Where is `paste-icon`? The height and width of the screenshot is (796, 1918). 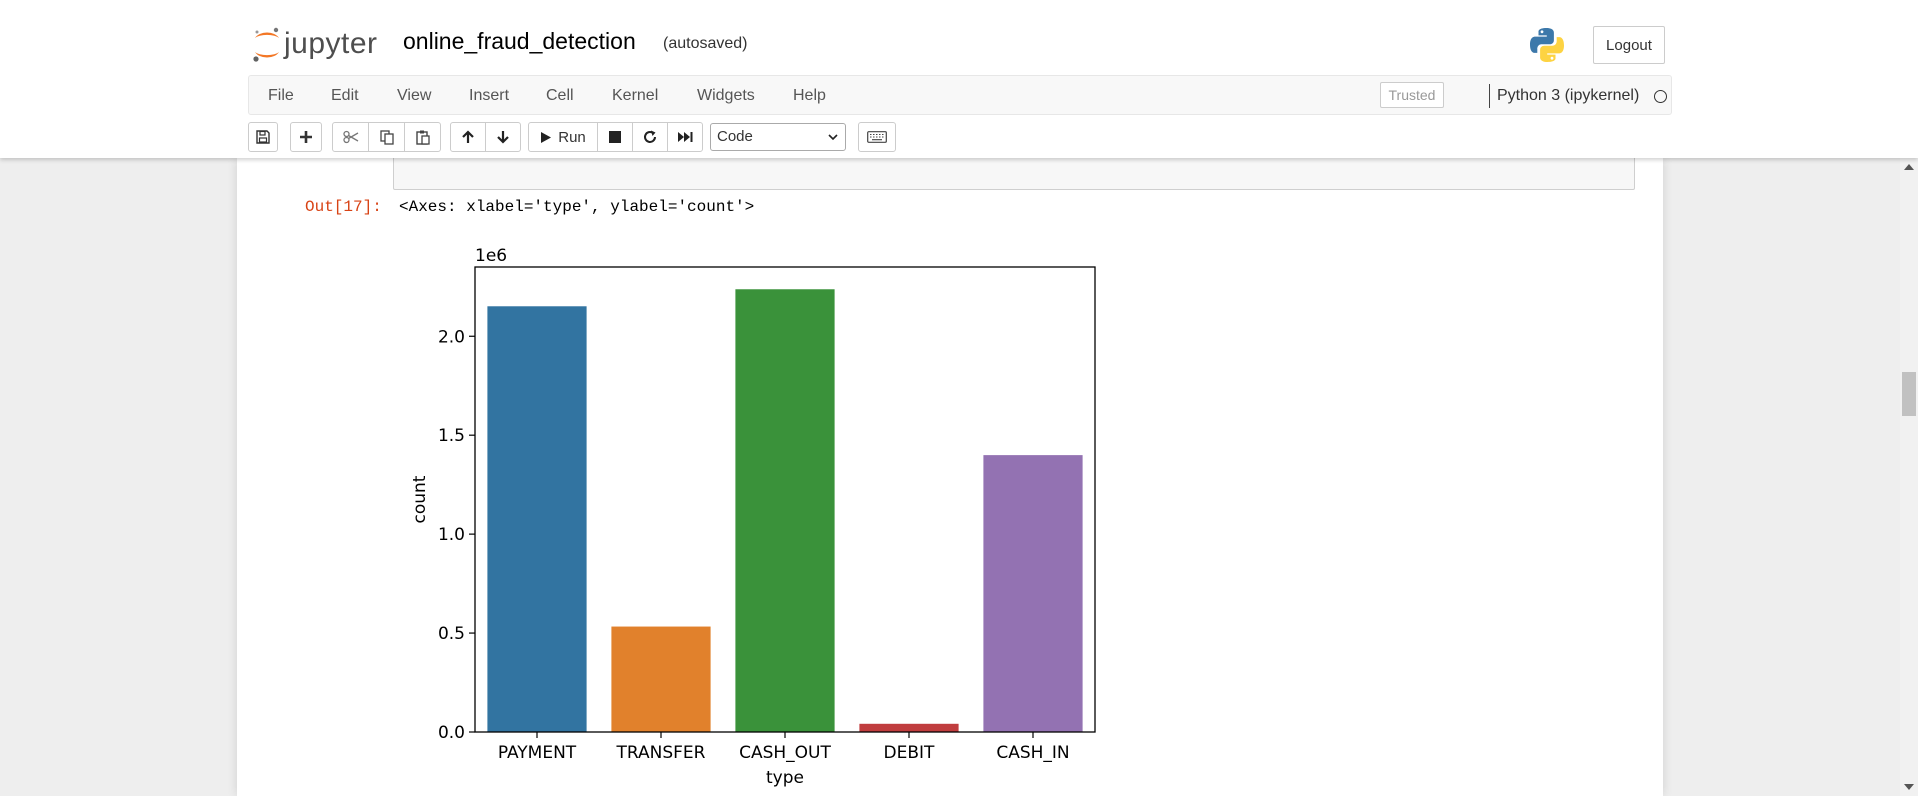 paste-icon is located at coordinates (422, 137).